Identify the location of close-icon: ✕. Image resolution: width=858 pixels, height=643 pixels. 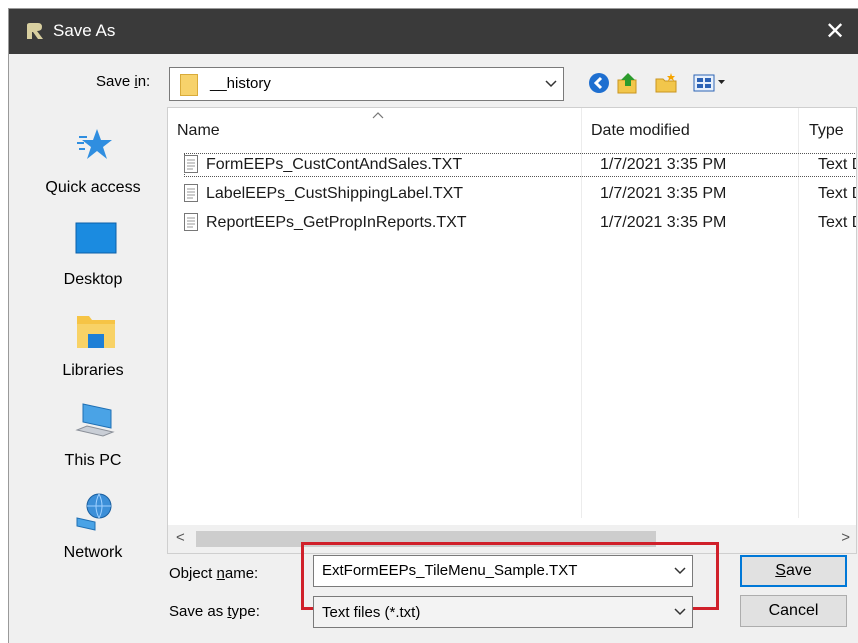
(835, 31).